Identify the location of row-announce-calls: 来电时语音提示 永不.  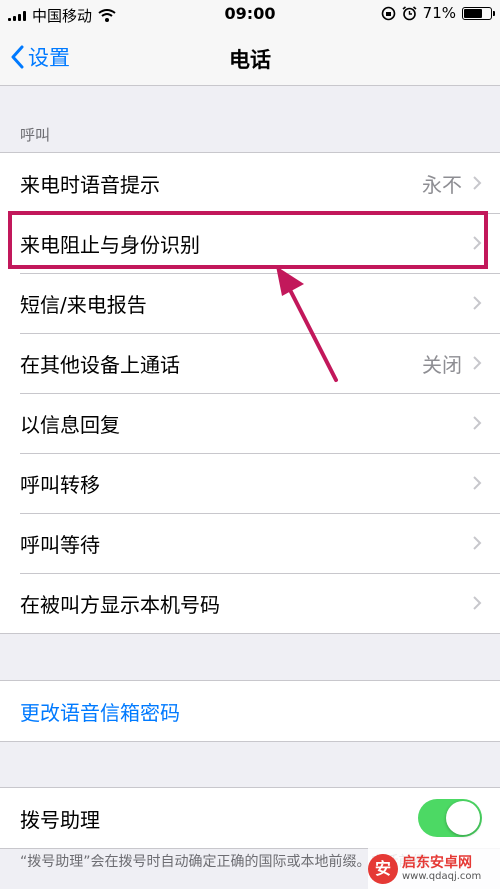
(250, 183).